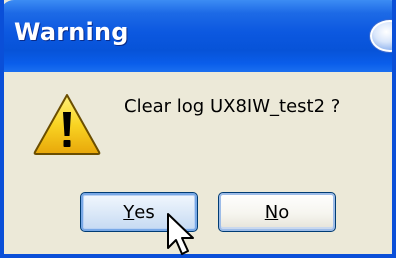  Describe the element at coordinates (232, 106) in the screenshot. I see `dialog-message: Clear log UX8IW_test2 ?` at that location.